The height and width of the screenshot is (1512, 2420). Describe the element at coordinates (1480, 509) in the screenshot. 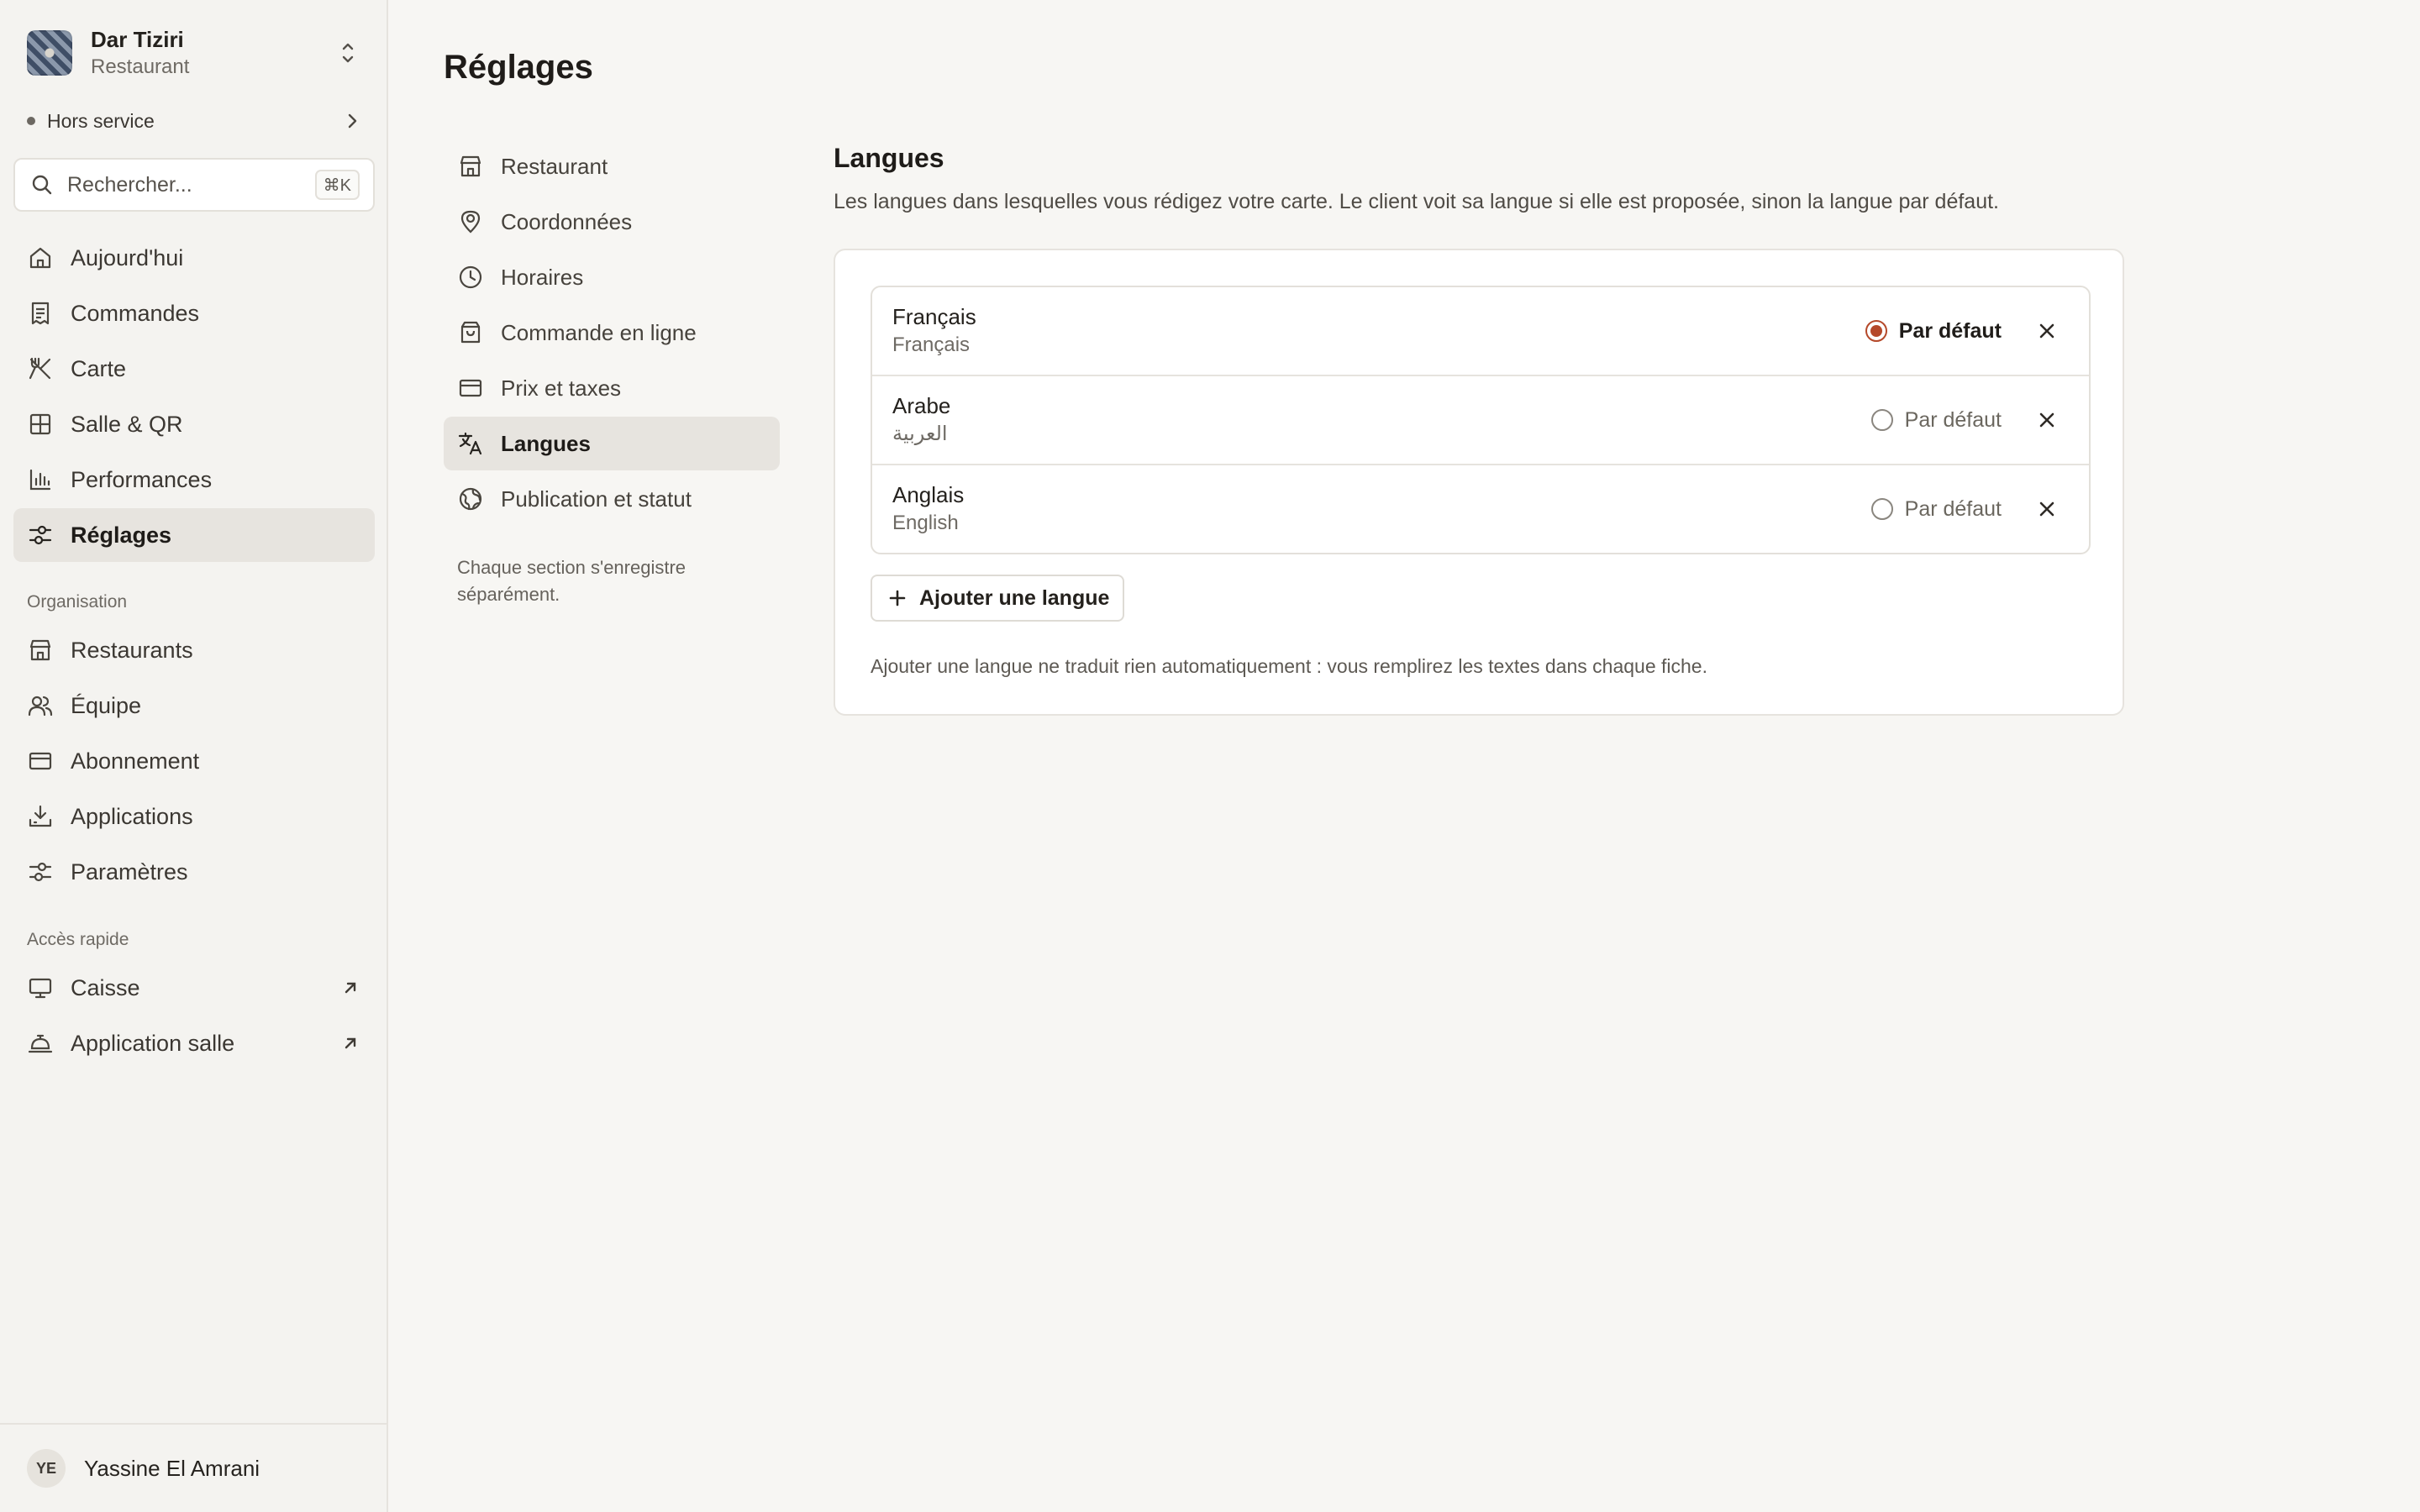

I see `language-row-anglais: Anglais English Par défaut` at that location.